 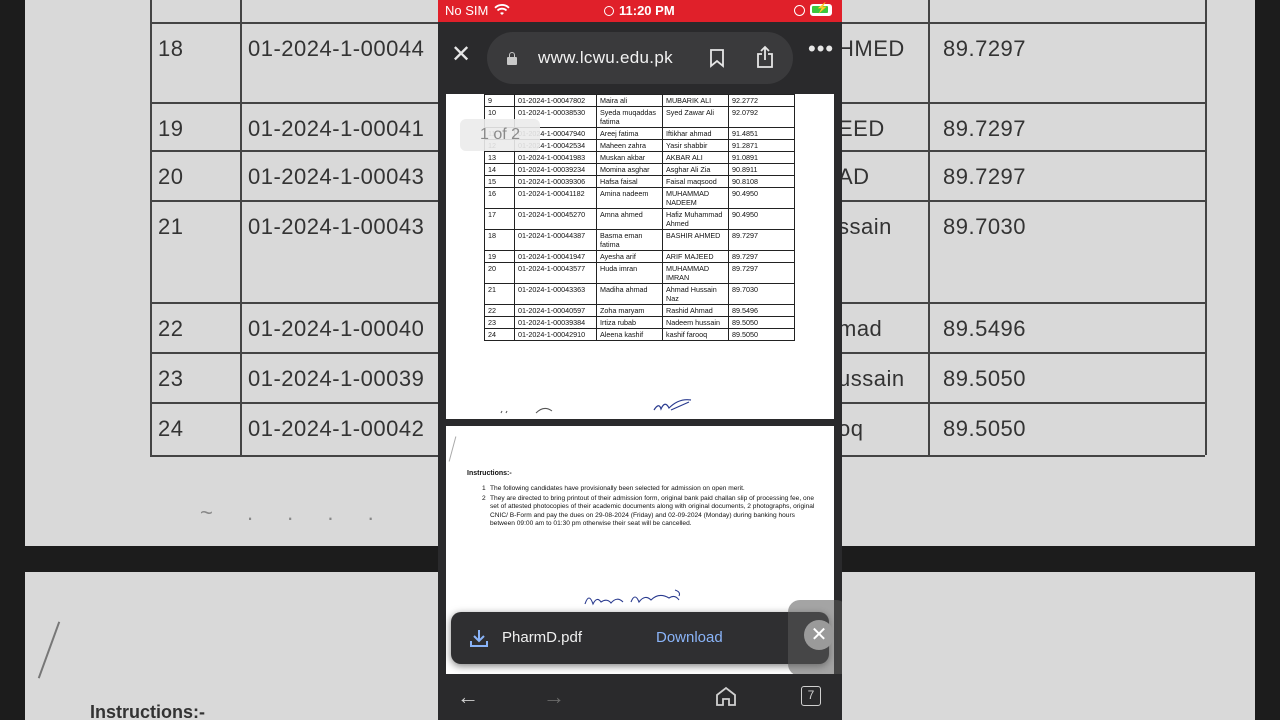 I want to click on background-cell-sr: 24, so click(x=171, y=428).